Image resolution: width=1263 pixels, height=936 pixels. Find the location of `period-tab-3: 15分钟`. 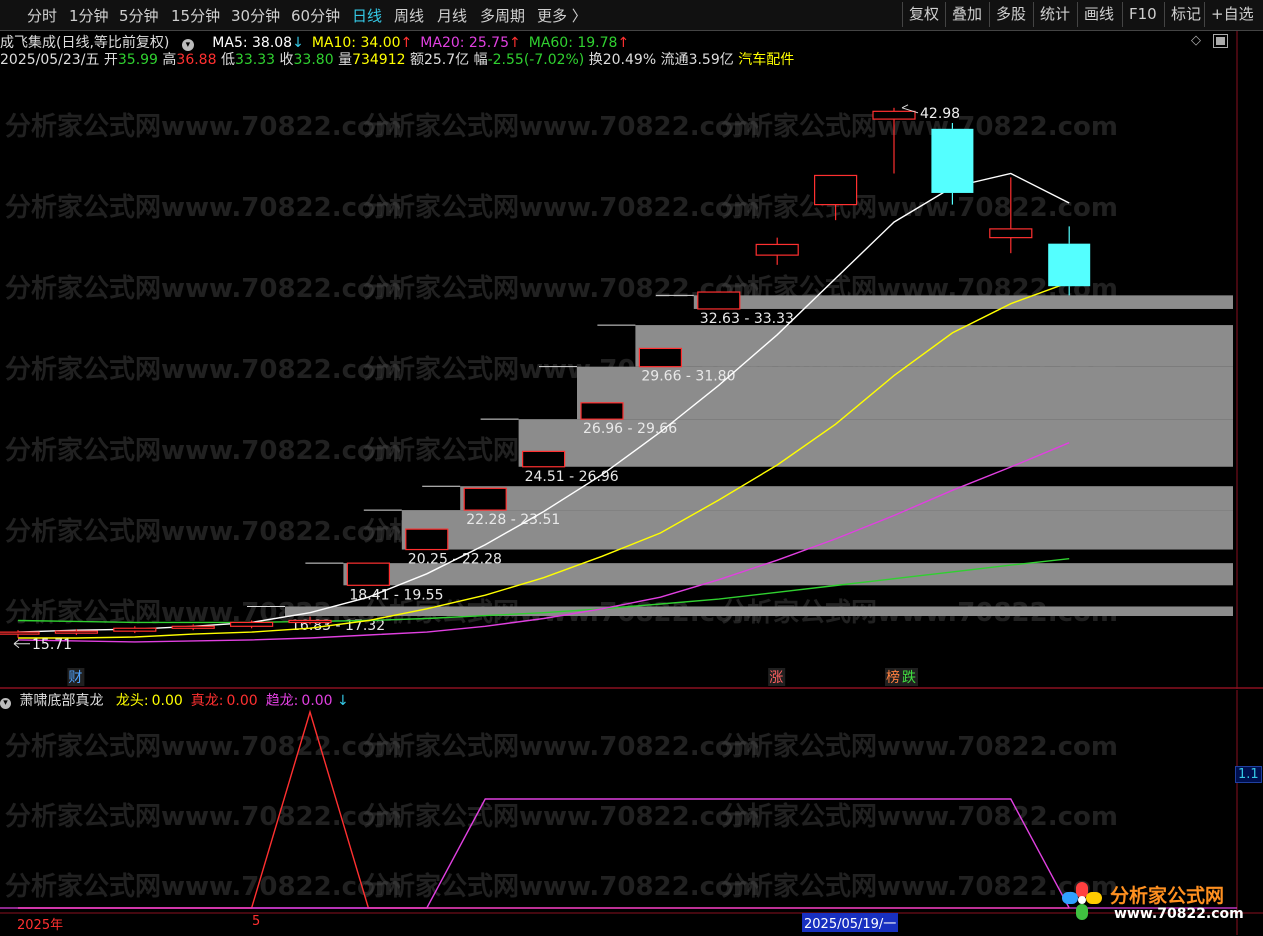

period-tab-3: 15分钟 is located at coordinates (195, 15).